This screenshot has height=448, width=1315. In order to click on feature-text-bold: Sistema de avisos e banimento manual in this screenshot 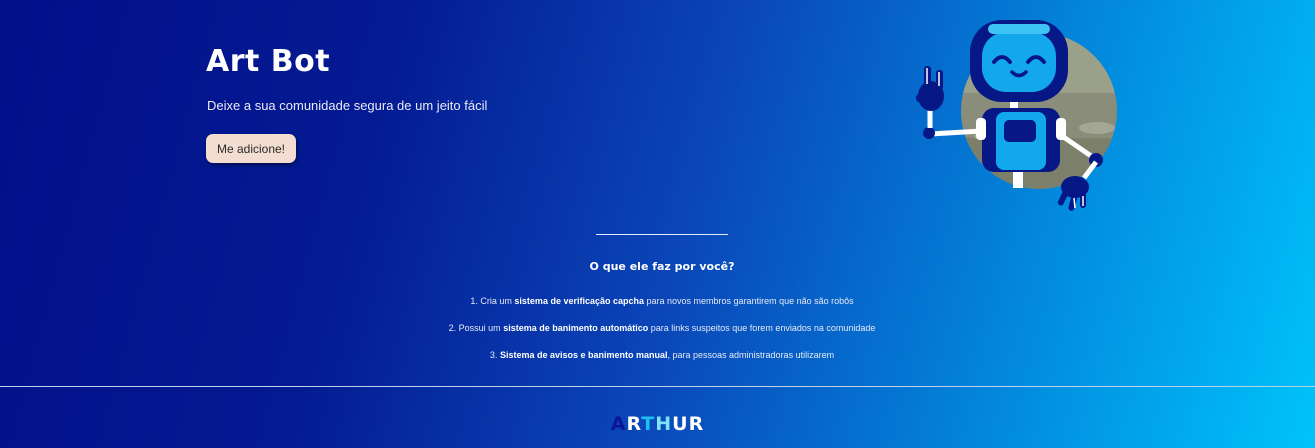, I will do `click(583, 355)`.